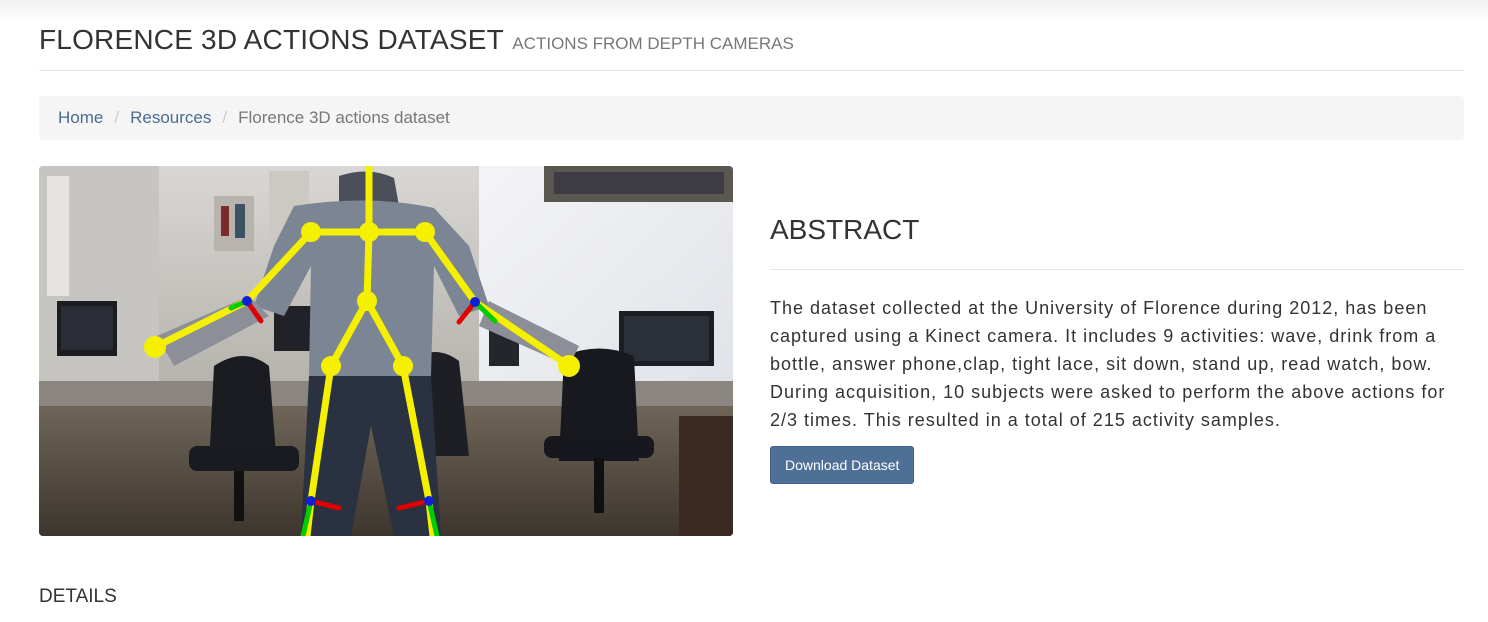 The width and height of the screenshot is (1488, 622). What do you see at coordinates (78, 596) in the screenshot?
I see `details-heading: DETAILS` at bounding box center [78, 596].